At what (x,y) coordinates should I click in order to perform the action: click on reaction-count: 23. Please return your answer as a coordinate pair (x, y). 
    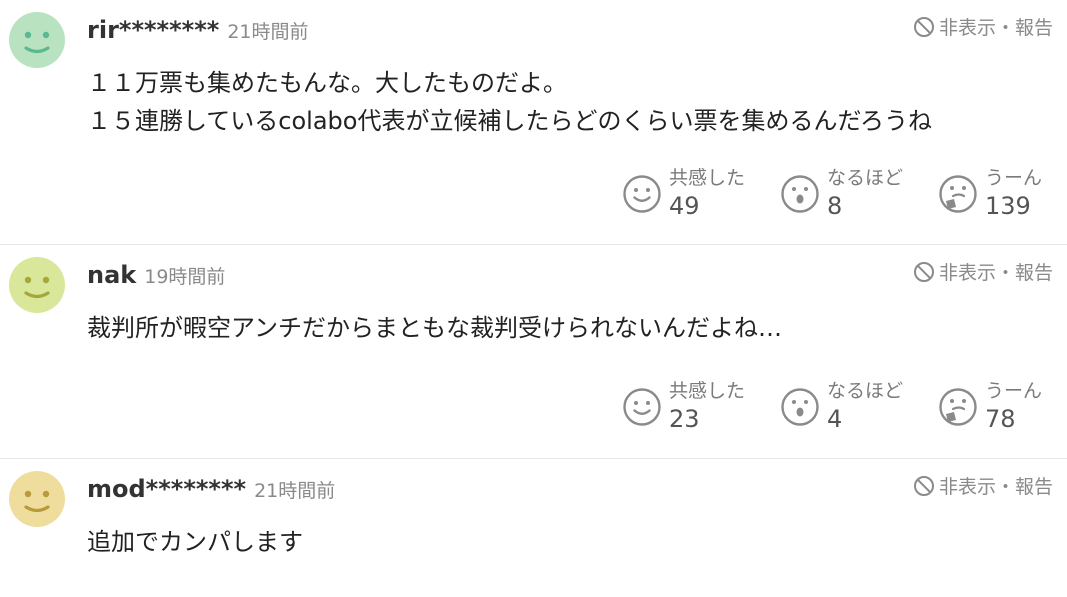
    Looking at the image, I should click on (684, 419).